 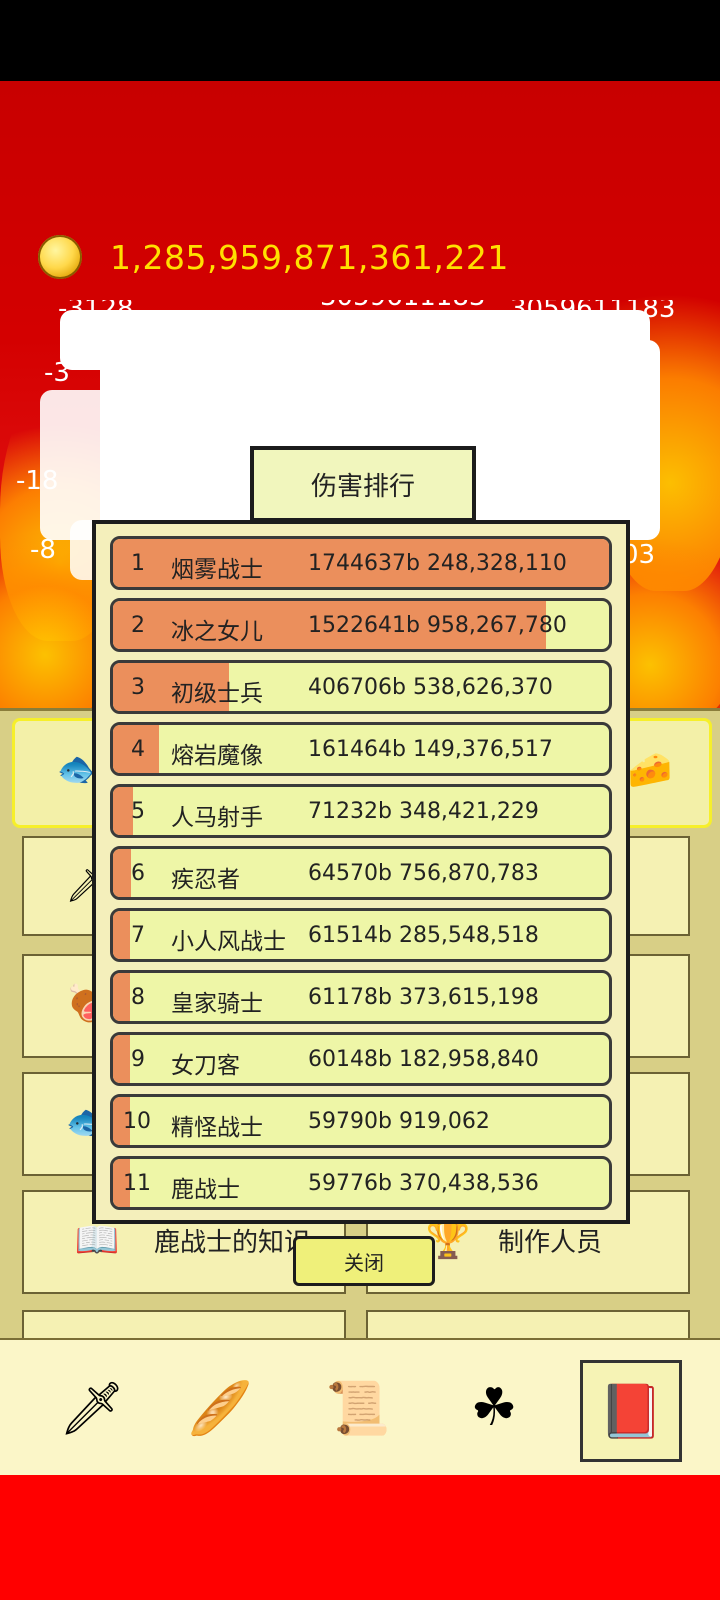 I want to click on damage-value: 60148b 182,958,840, so click(x=423, y=1059).